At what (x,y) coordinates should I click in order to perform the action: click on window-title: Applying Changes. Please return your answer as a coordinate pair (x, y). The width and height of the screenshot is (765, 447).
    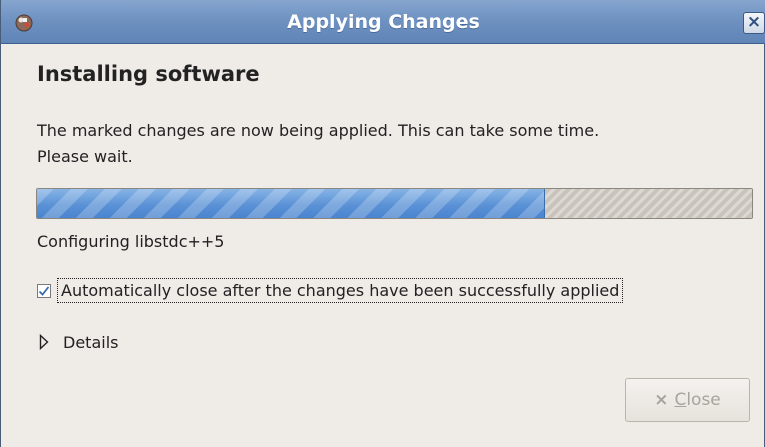
    Looking at the image, I should click on (383, 22).